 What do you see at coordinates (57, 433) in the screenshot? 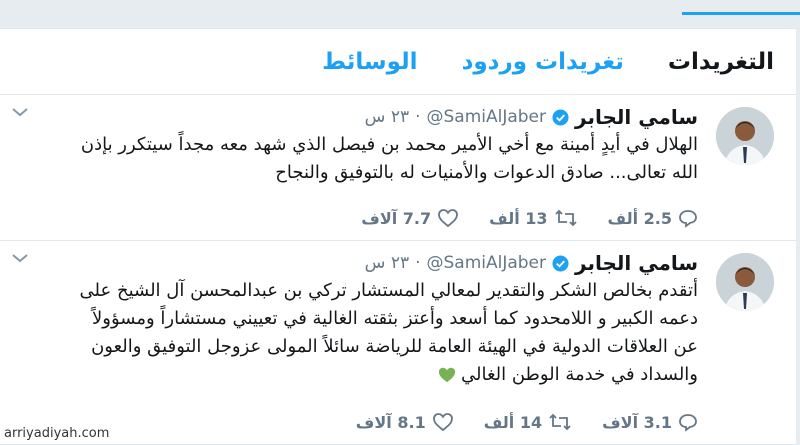
I see `watermark: arriyadiyah.com` at bounding box center [57, 433].